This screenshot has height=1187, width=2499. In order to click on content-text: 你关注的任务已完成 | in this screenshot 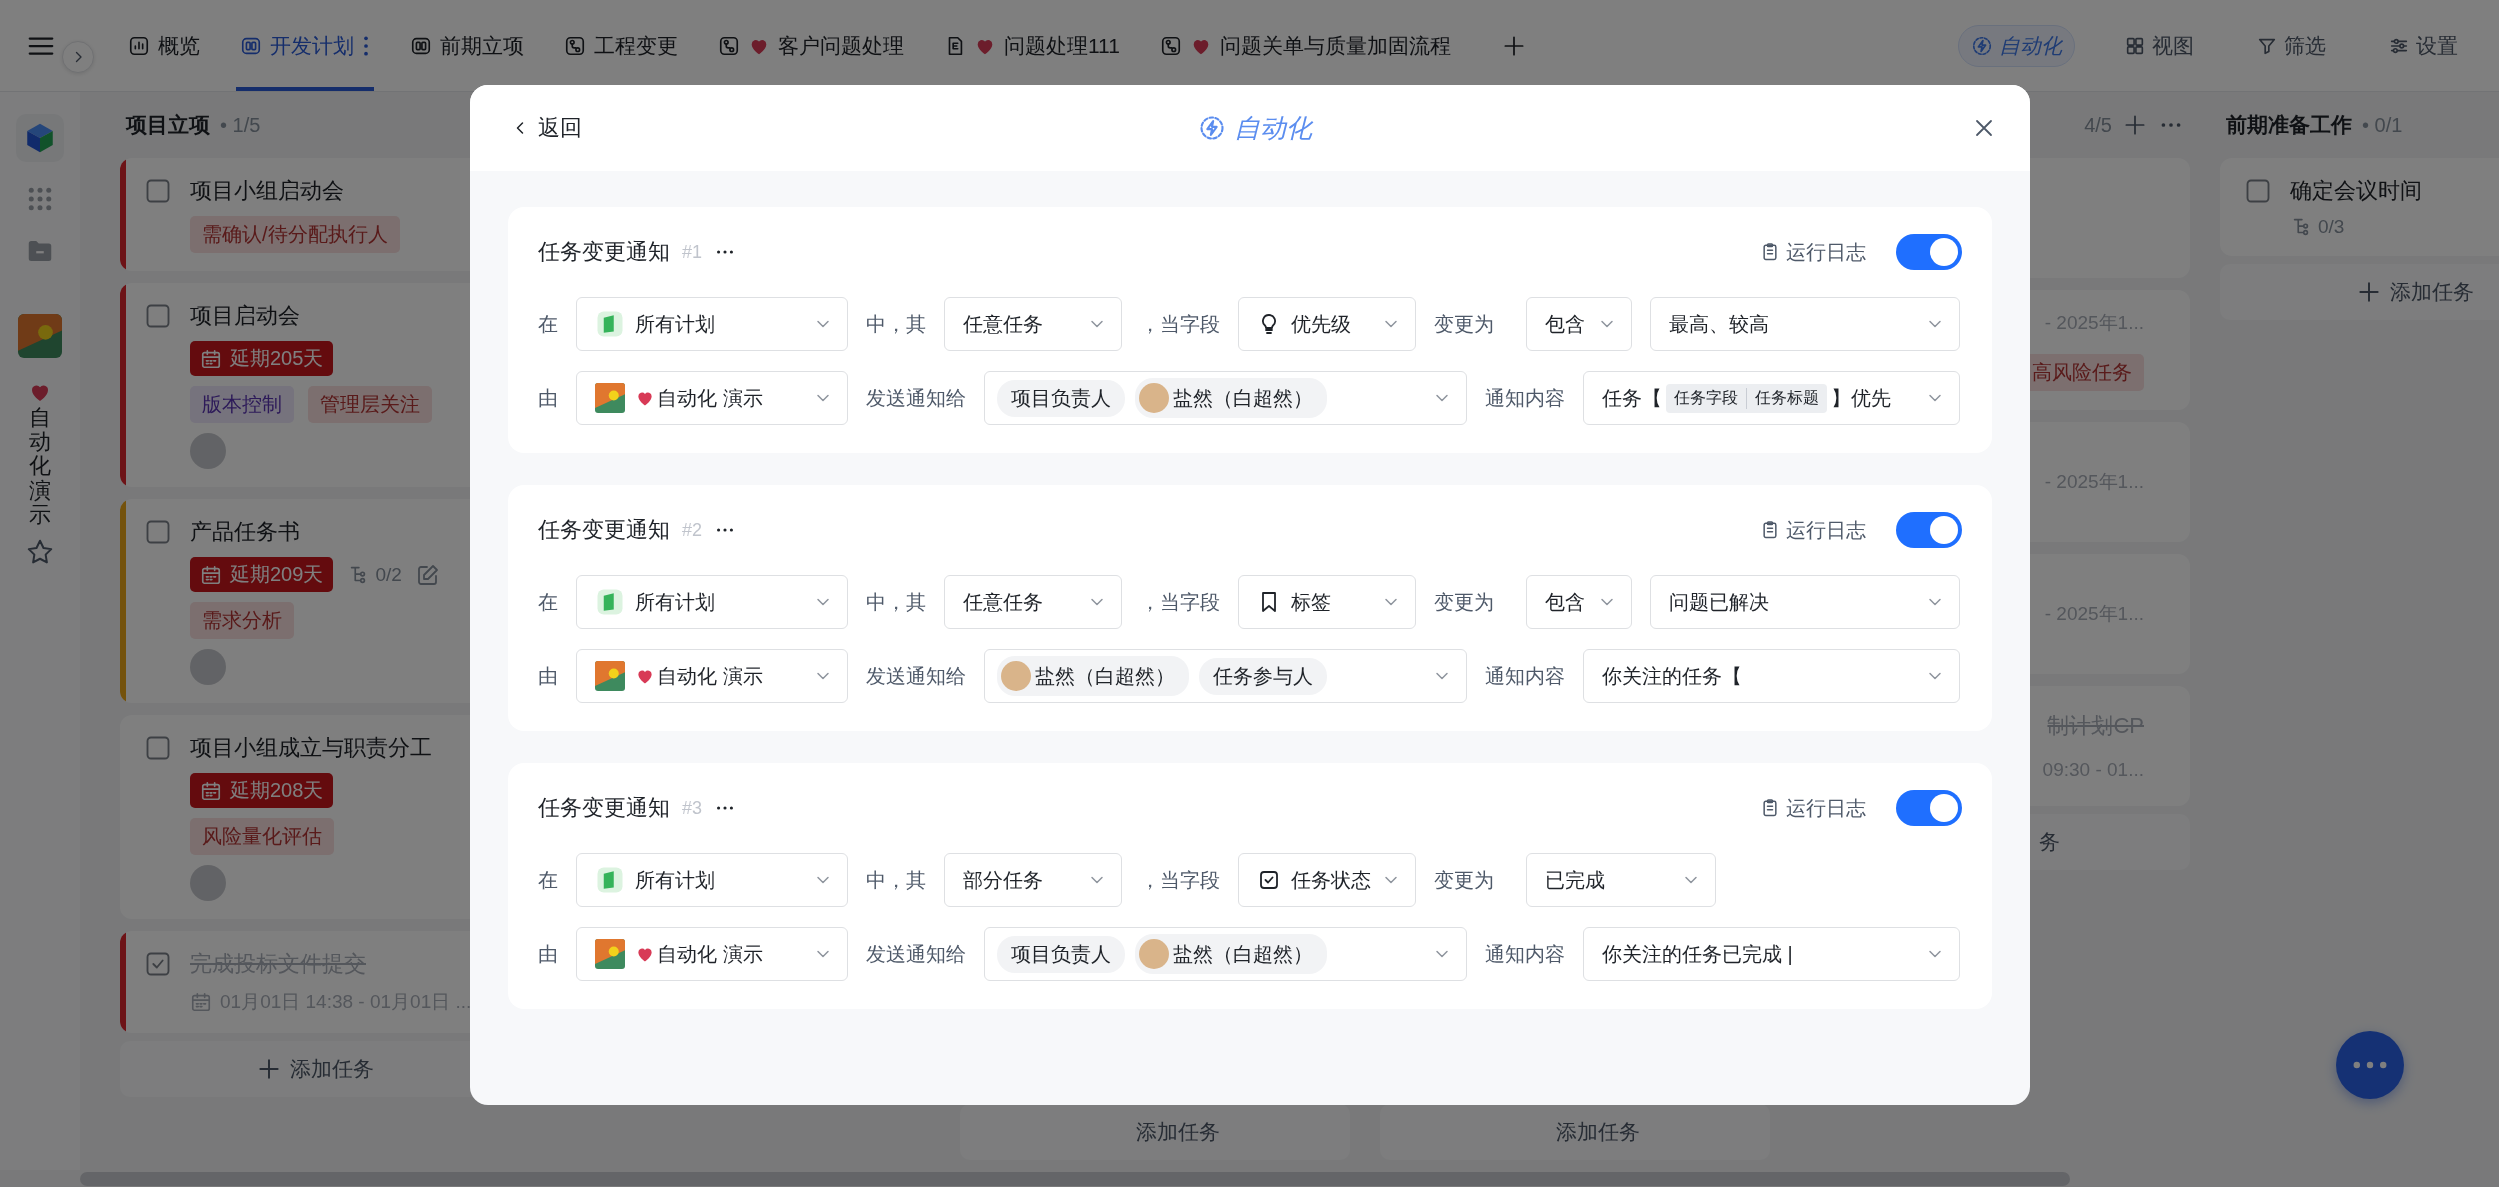, I will do `click(1697, 954)`.